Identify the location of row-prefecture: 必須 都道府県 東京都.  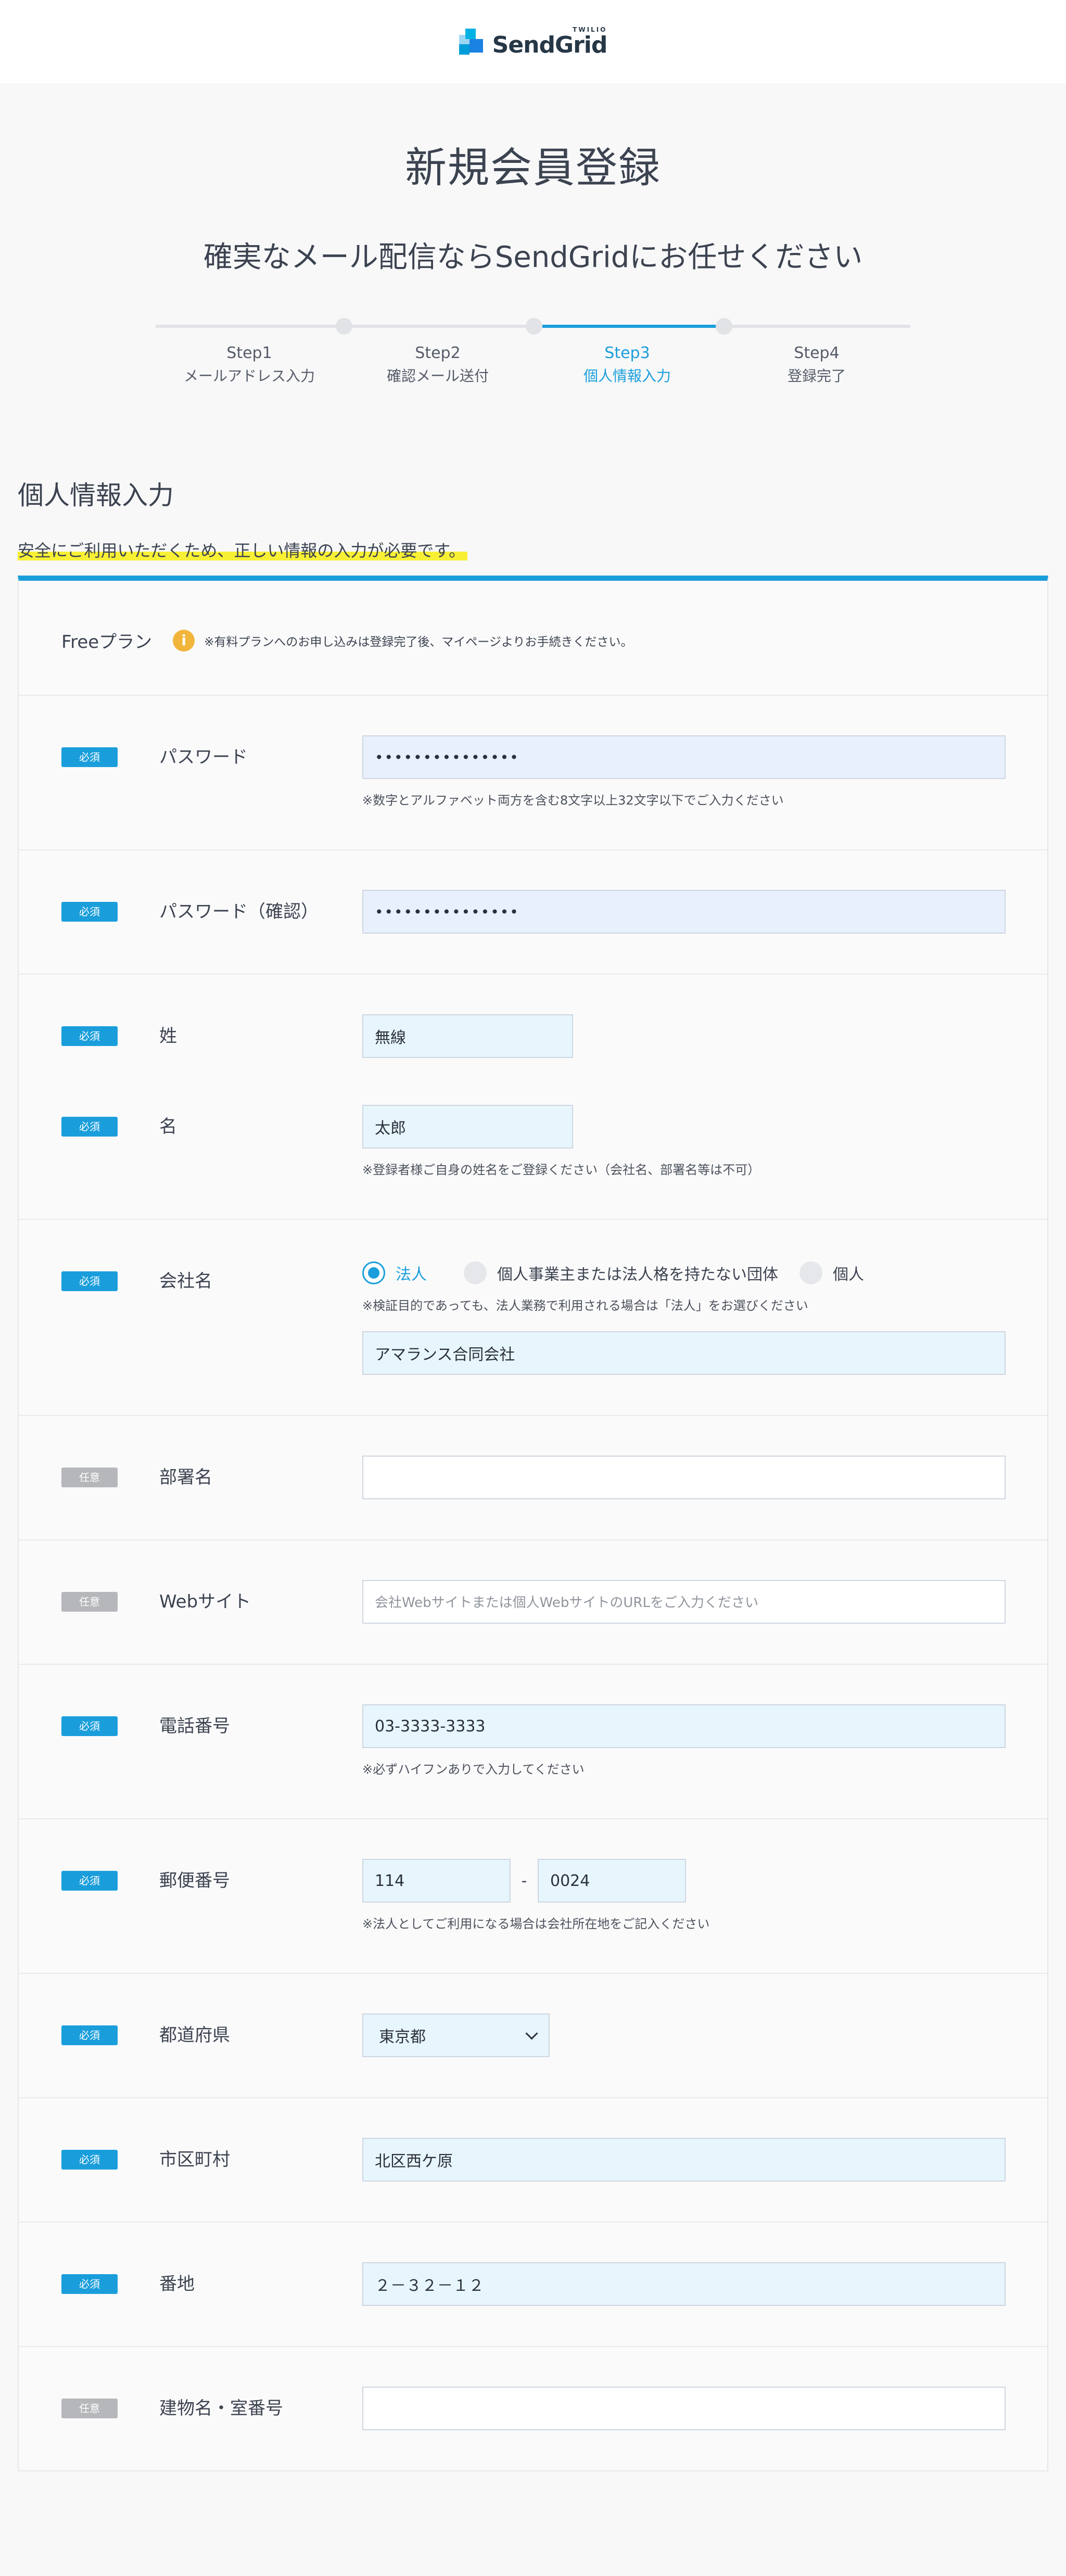
(533, 2036).